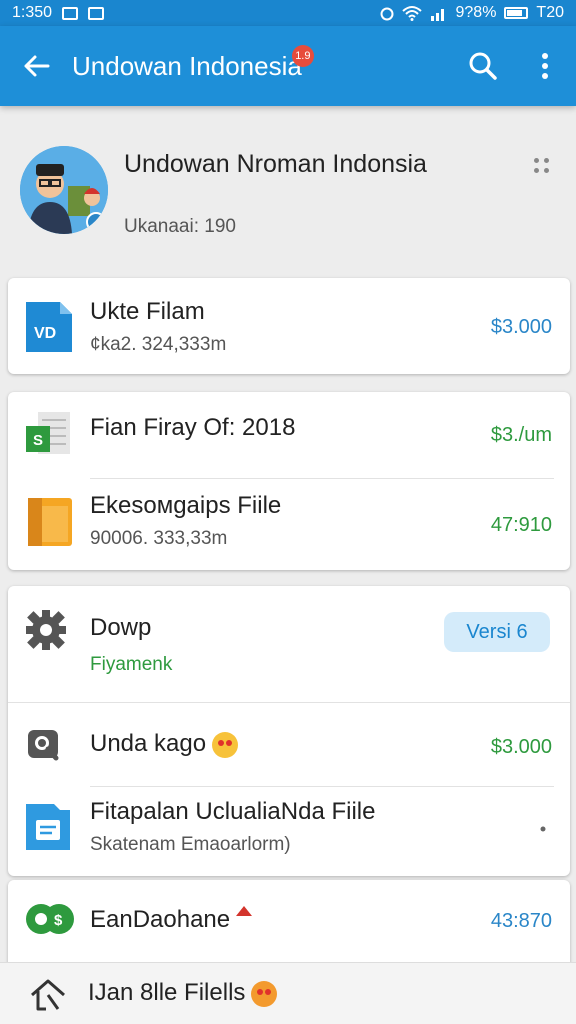 The height and width of the screenshot is (1024, 576). What do you see at coordinates (121, 627) in the screenshot?
I see `file-title: Dowp` at bounding box center [121, 627].